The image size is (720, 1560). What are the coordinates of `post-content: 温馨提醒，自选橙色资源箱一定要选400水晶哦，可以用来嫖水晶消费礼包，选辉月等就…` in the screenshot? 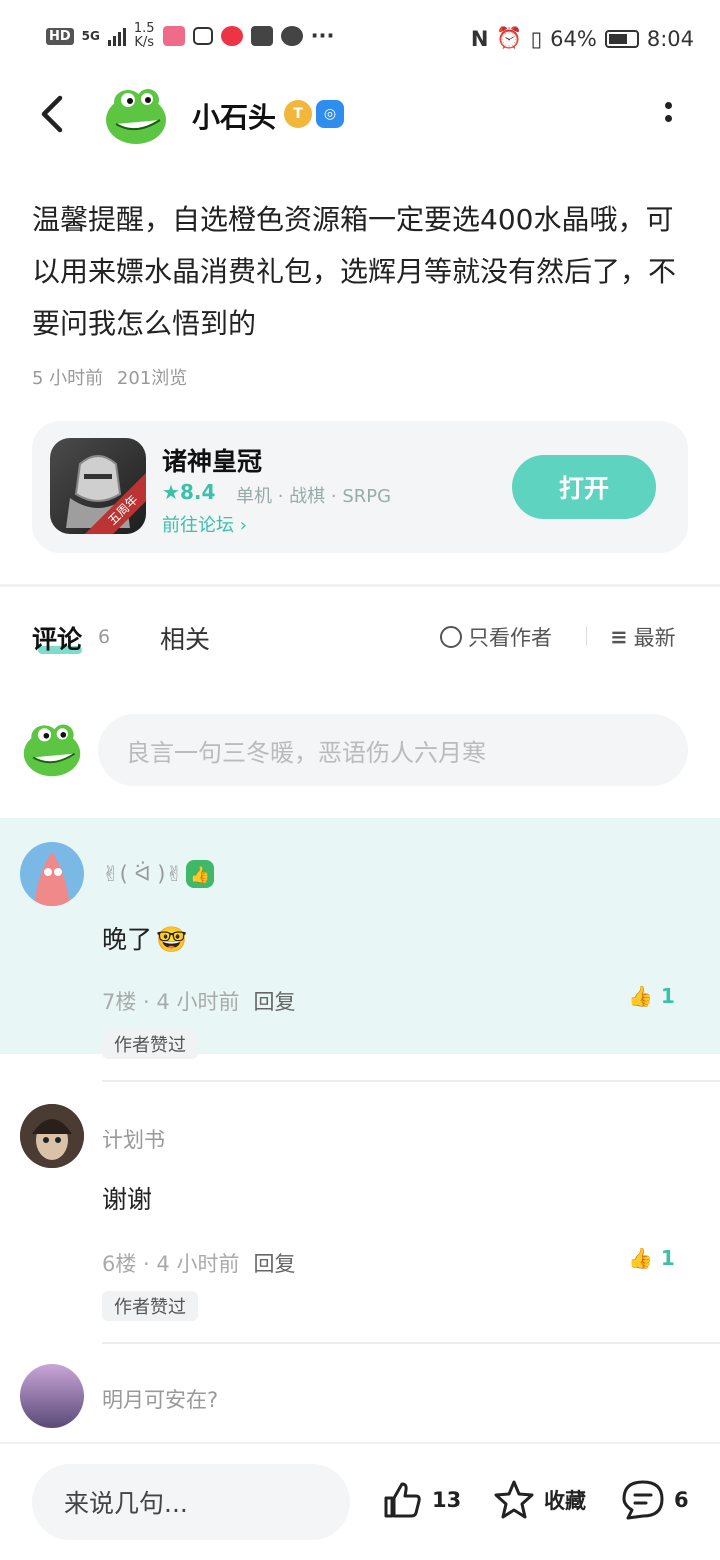 It's located at (354, 271).